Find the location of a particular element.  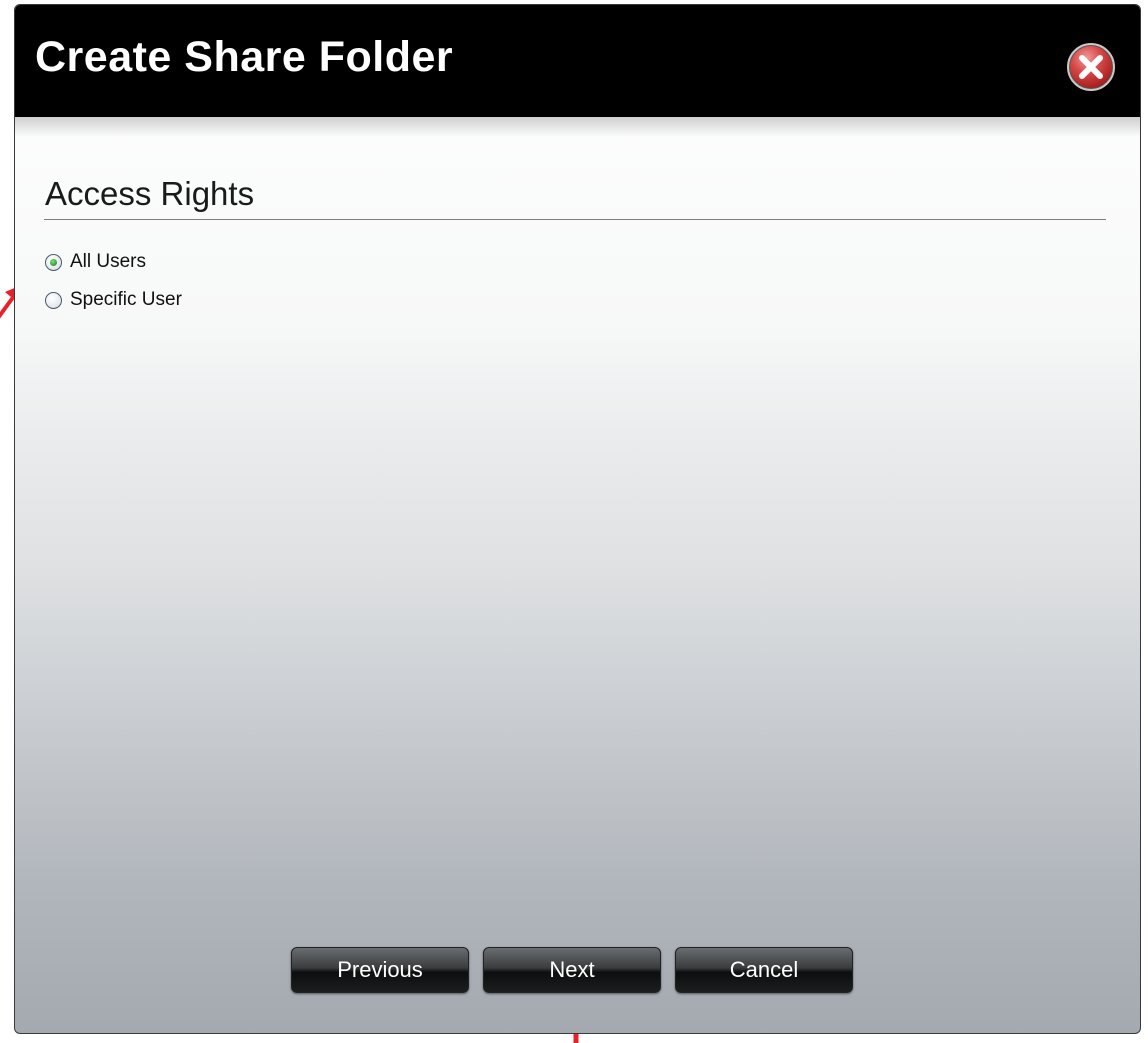

close-x-icon is located at coordinates (1091, 67).